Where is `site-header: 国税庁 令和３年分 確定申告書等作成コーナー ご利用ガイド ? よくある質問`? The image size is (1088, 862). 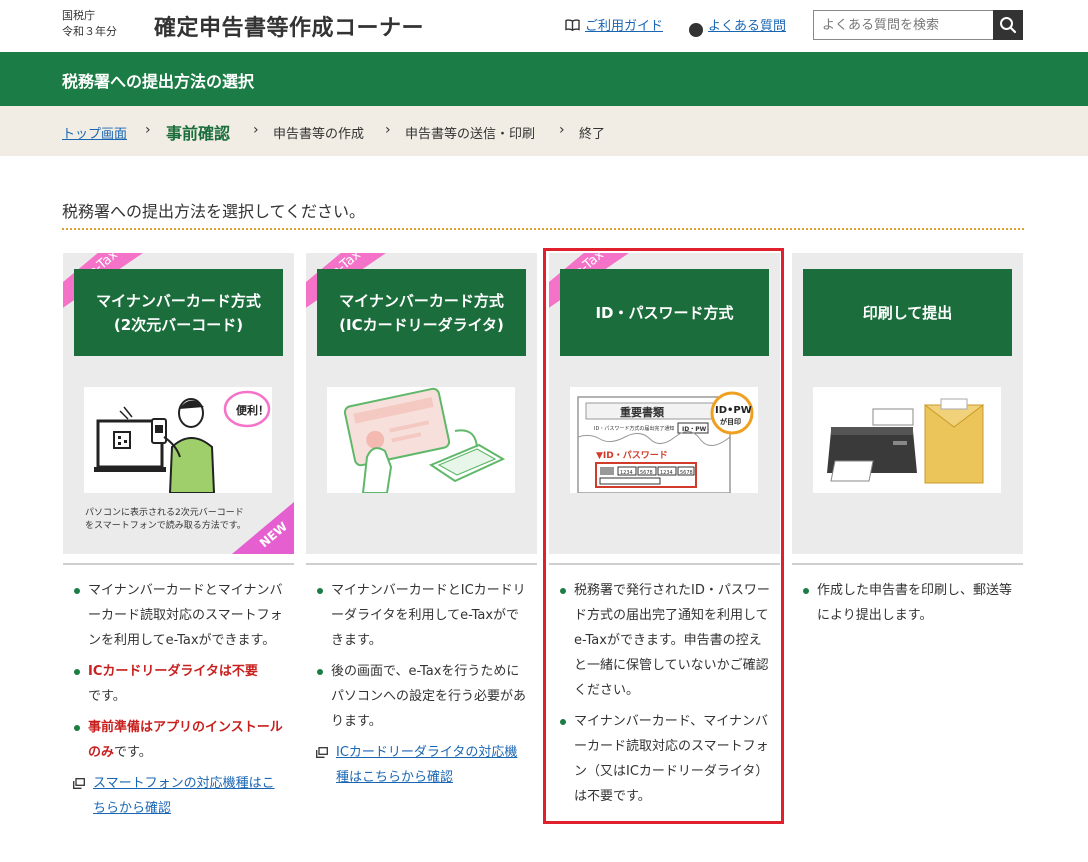 site-header: 国税庁 令和３年分 確定申告書等作成コーナー ご利用ガイド ? よくある質問 is located at coordinates (544, 26).